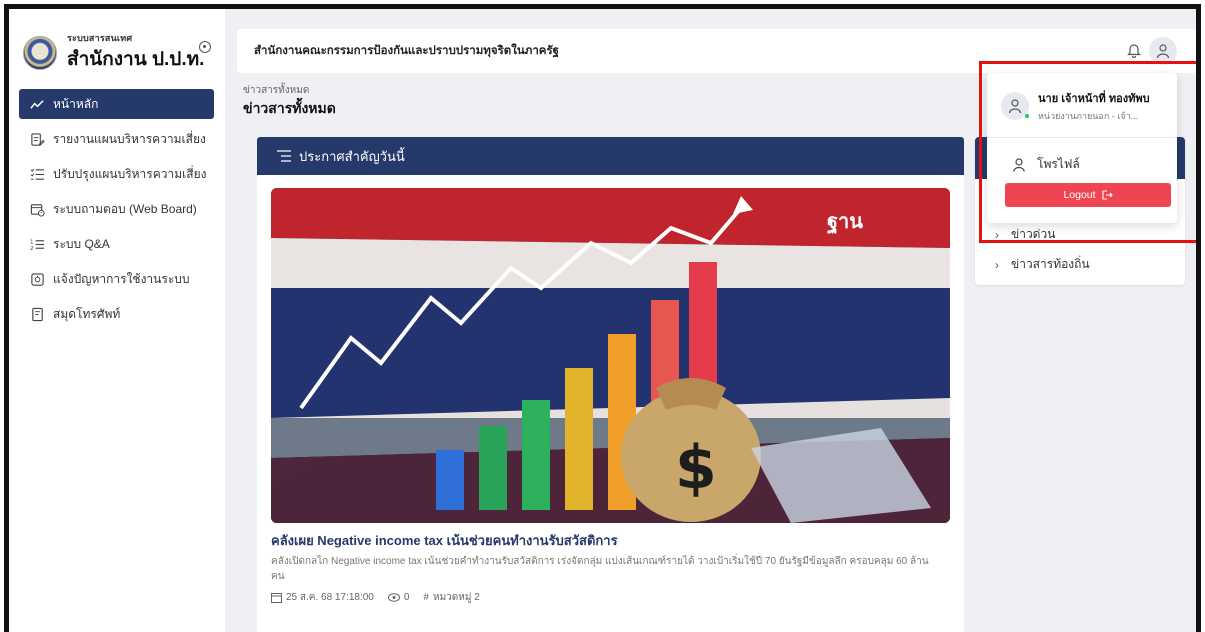 The height and width of the screenshot is (632, 1205). Describe the element at coordinates (37, 209) in the screenshot. I see `board-clock-icon` at that location.